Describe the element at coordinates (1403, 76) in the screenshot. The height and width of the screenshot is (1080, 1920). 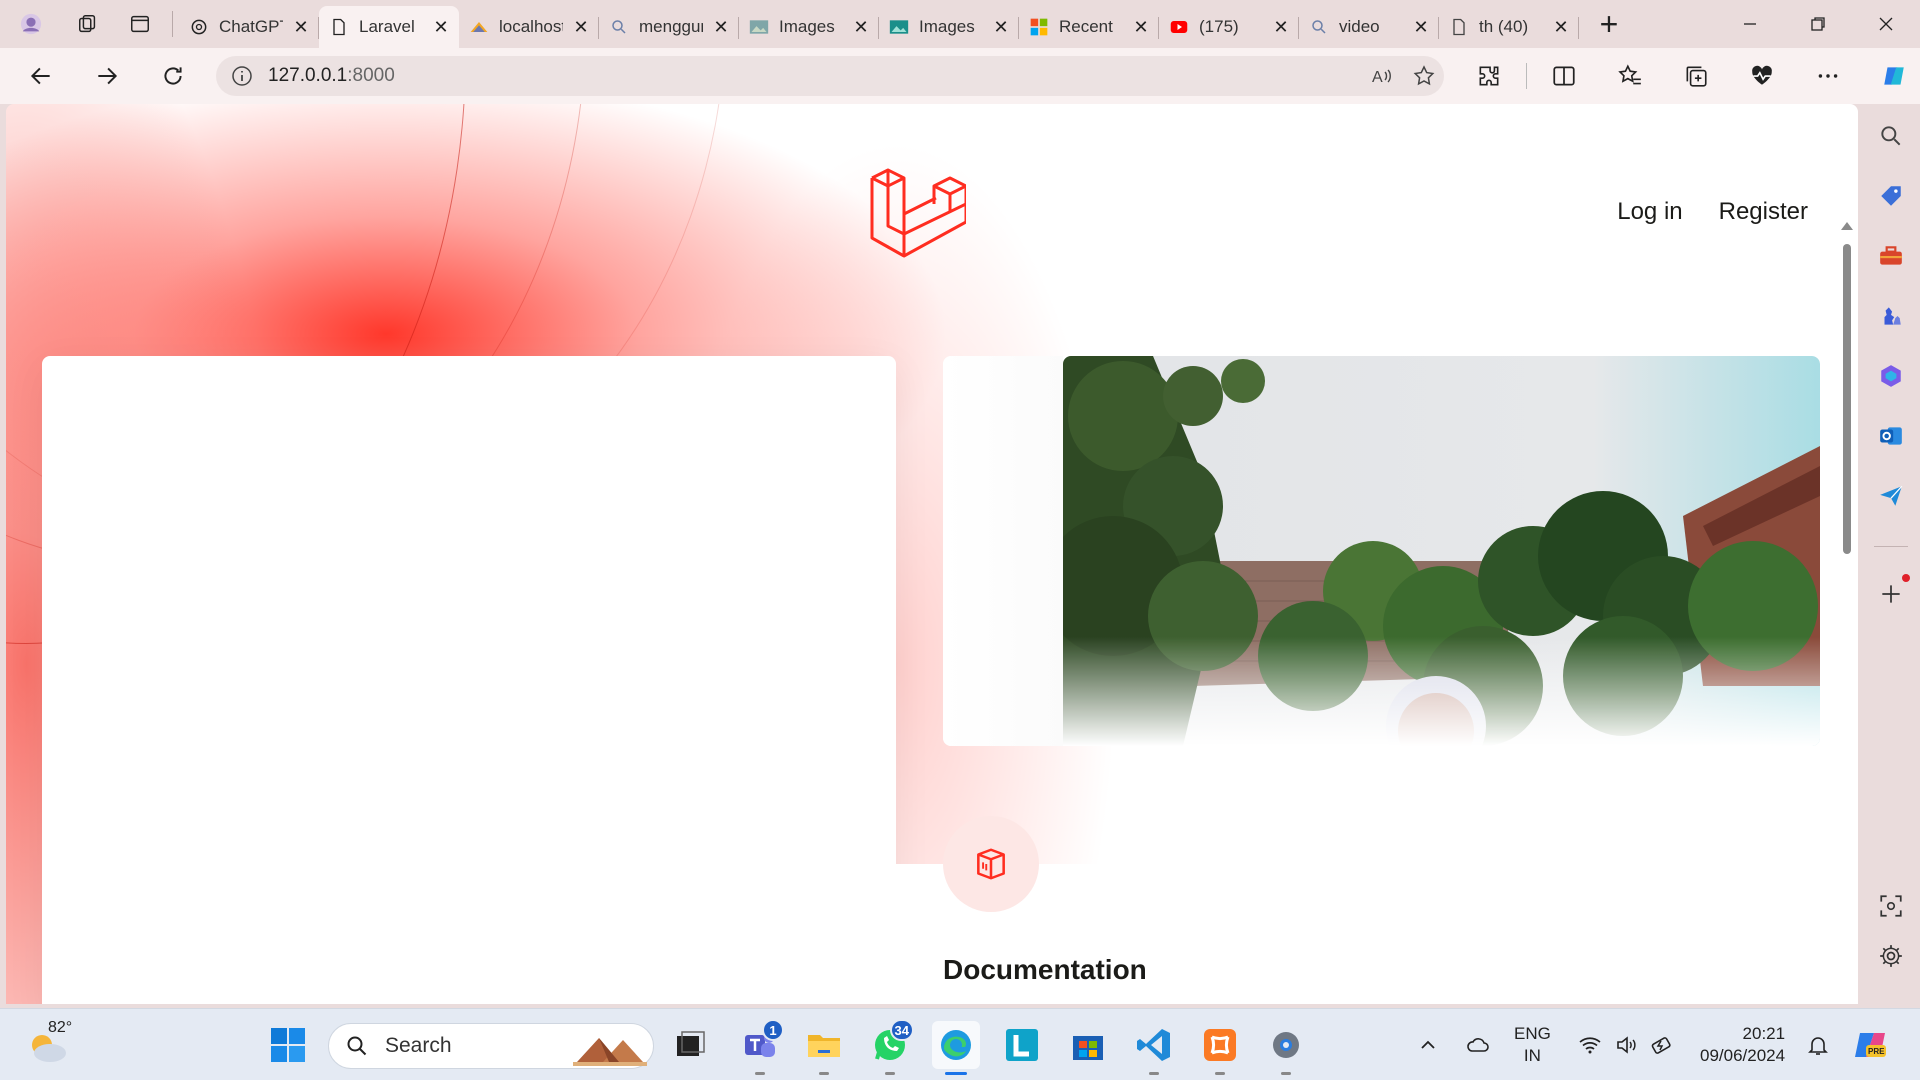
I see `address-actions: A` at that location.